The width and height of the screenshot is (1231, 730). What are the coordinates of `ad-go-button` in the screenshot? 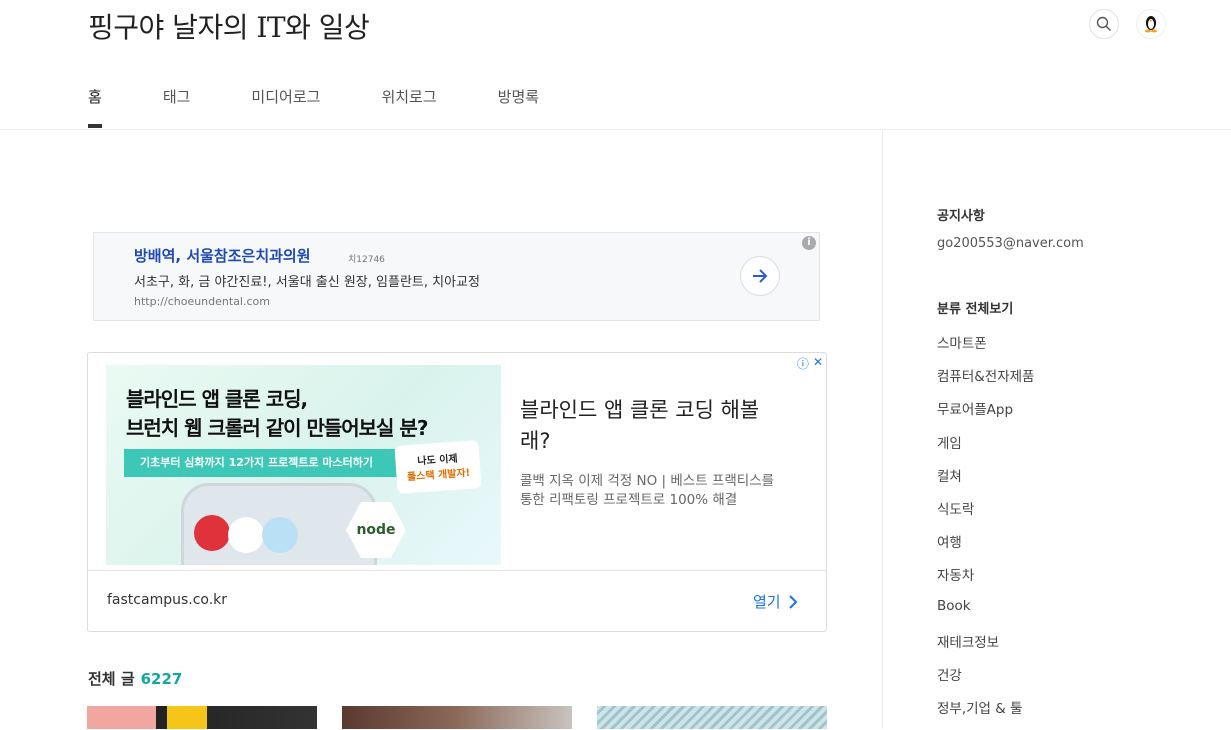 It's located at (760, 276).